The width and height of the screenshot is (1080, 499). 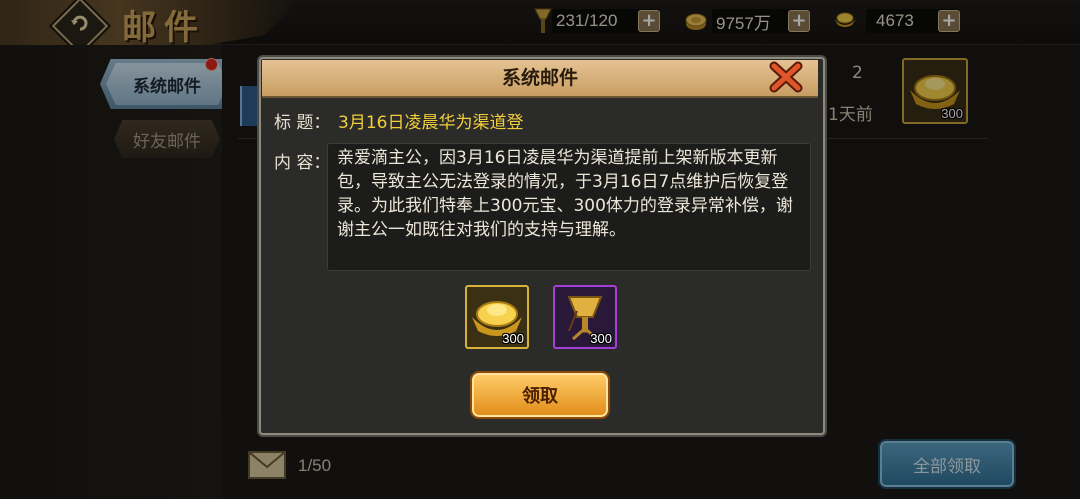 What do you see at coordinates (585, 317) in the screenshot?
I see `reward-item-stamina: 300` at bounding box center [585, 317].